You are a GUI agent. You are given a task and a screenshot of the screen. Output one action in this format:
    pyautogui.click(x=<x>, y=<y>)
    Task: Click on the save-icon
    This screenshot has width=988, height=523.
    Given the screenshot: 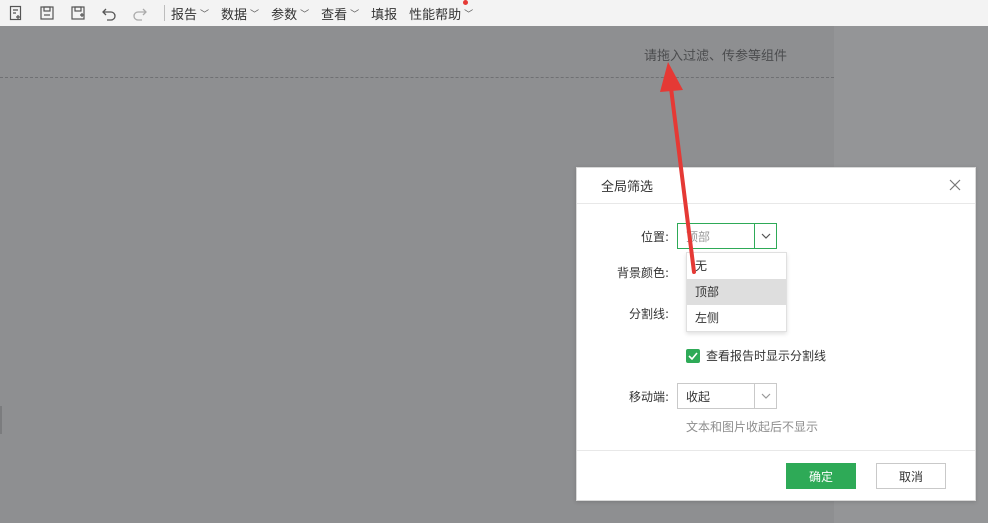 What is the action you would take?
    pyautogui.click(x=47, y=13)
    